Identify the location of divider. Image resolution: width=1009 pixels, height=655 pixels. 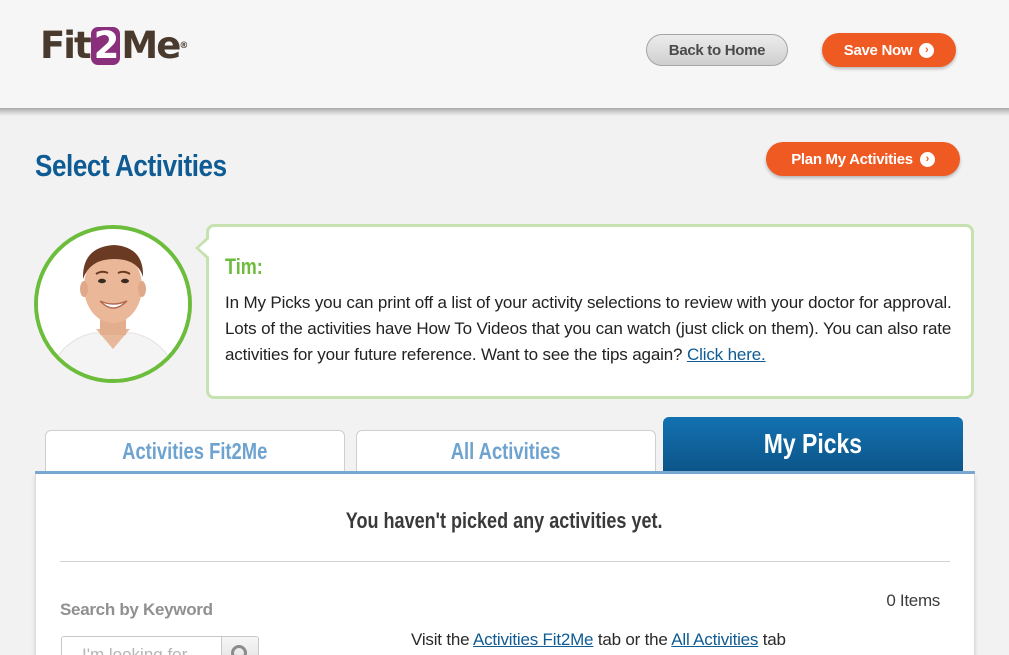
(505, 561).